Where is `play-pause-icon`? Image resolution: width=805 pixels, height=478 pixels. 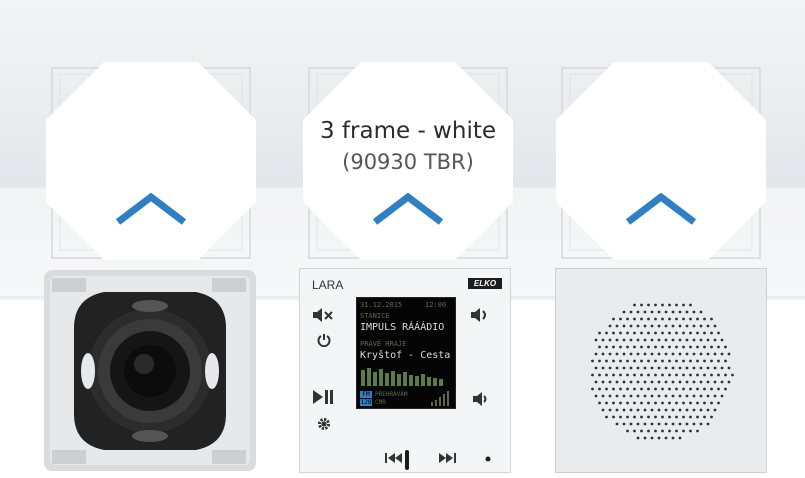
play-pause-icon is located at coordinates (323, 397).